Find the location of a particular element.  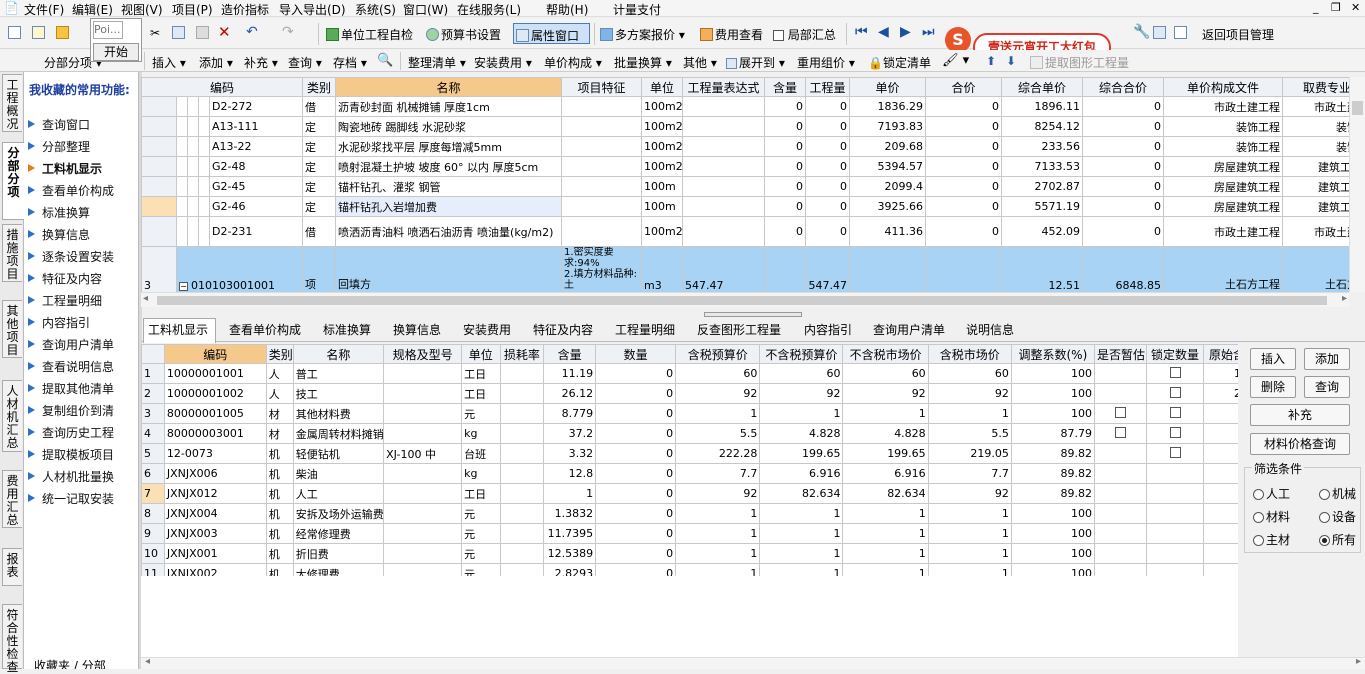

cell-name: 人工 is located at coordinates (338, 493).